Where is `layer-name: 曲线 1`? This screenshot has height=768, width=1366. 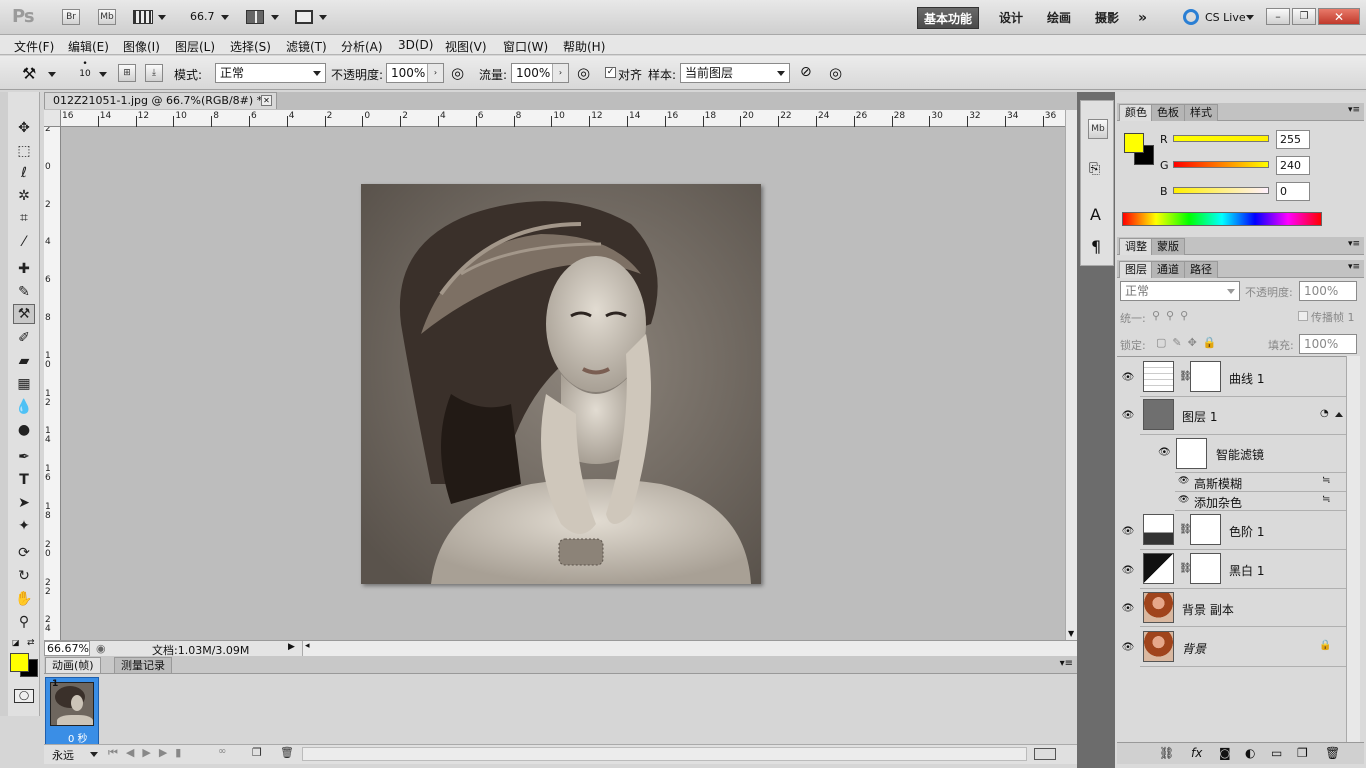
layer-name: 曲线 1 is located at coordinates (1246, 378).